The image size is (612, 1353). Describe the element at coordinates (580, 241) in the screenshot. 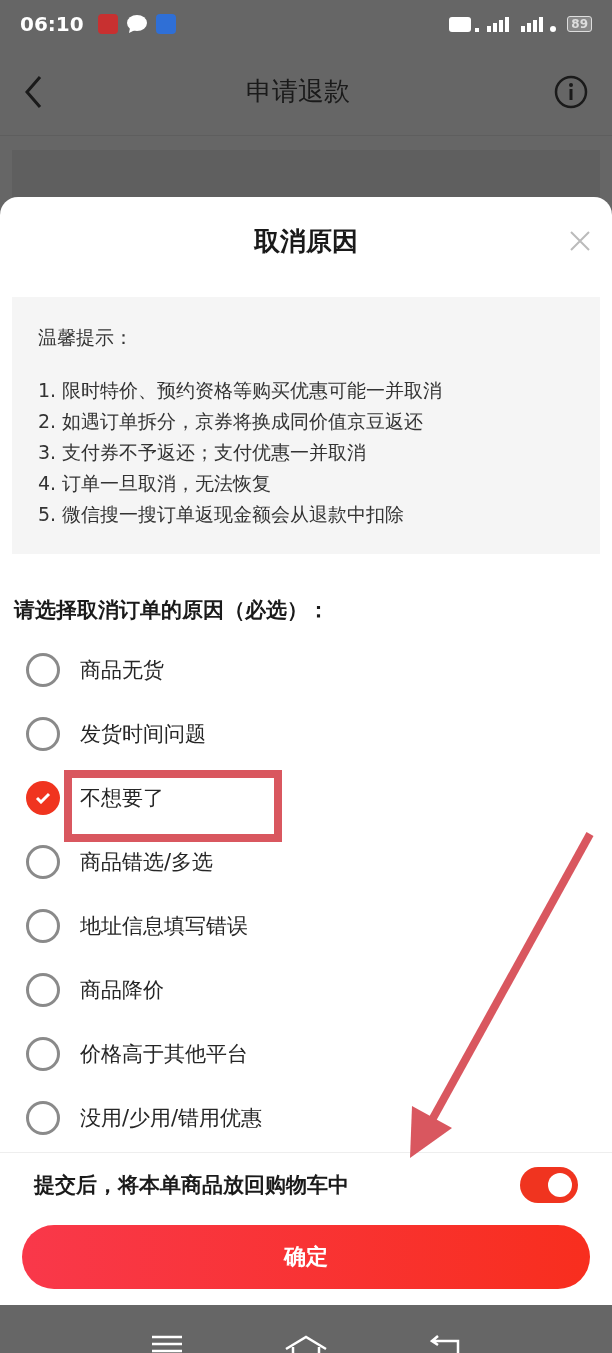

I see `close-icon` at that location.